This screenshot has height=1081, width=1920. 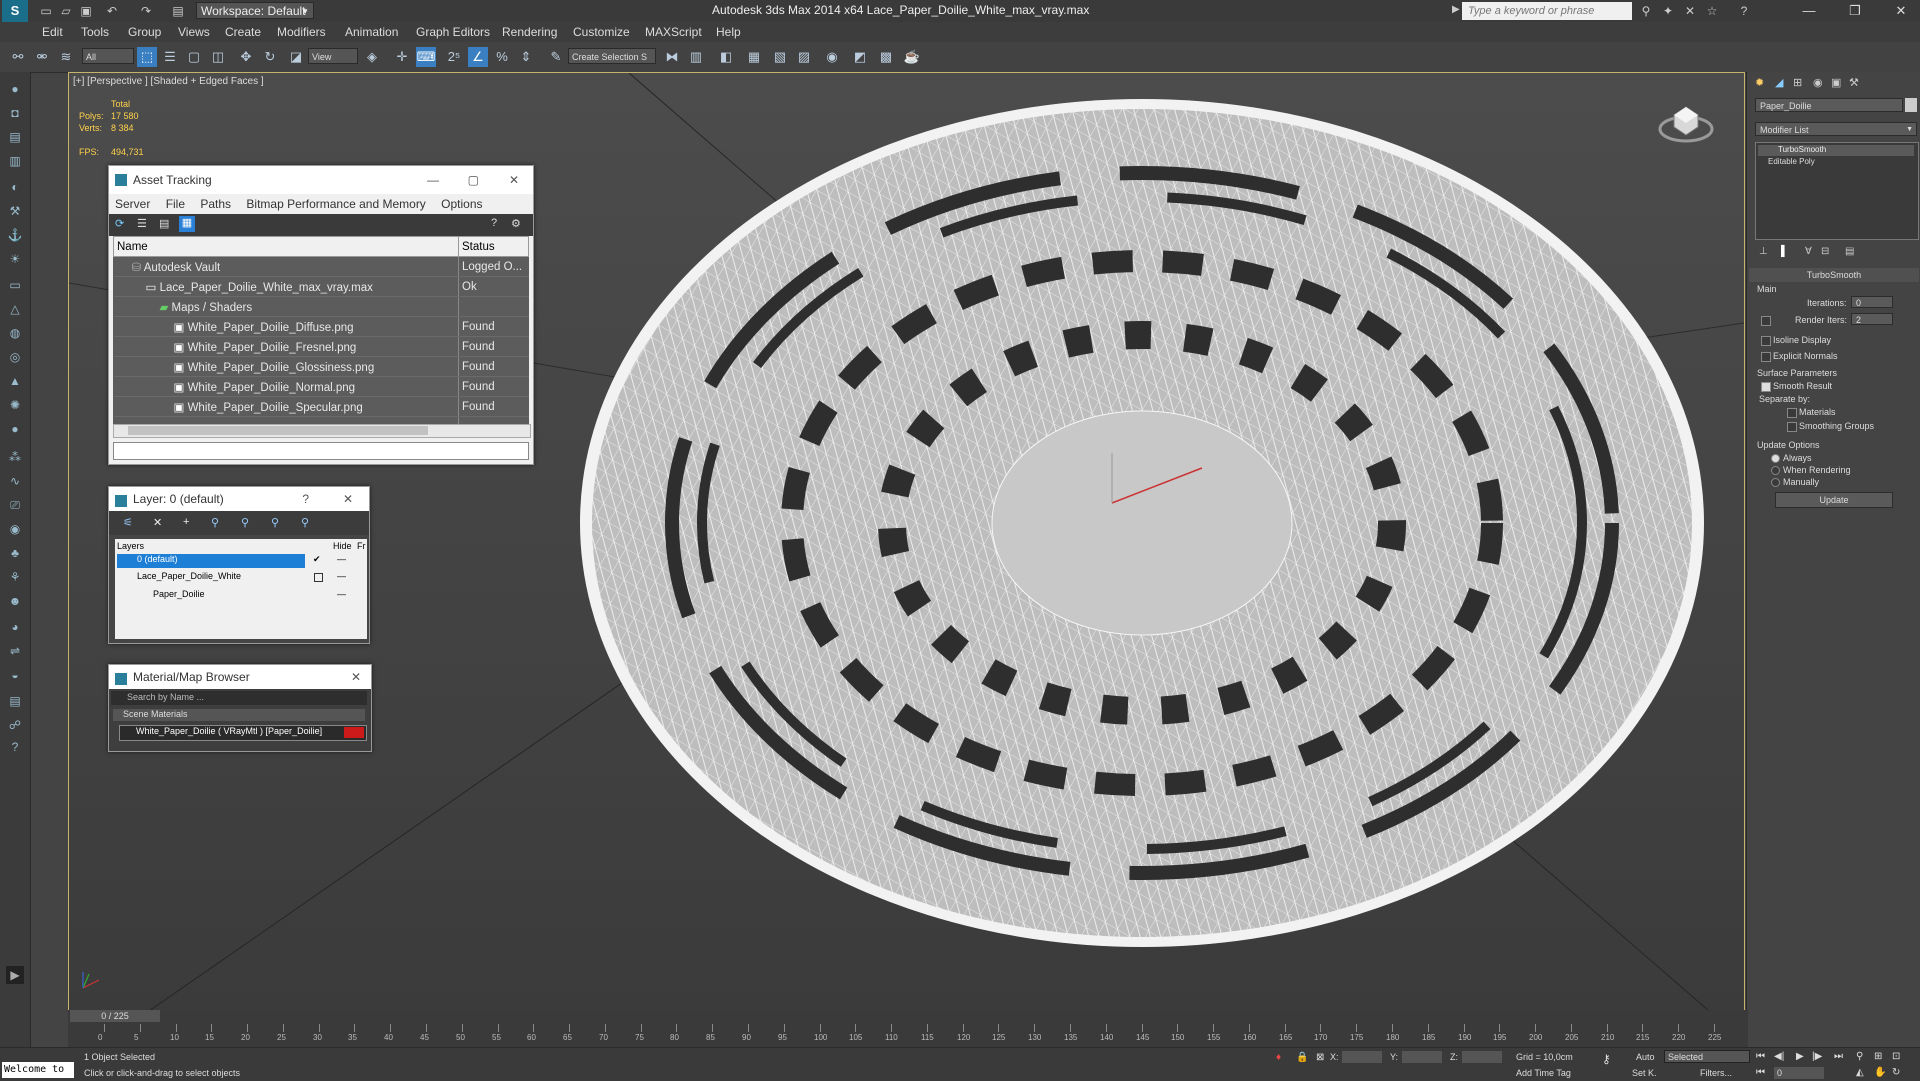 What do you see at coordinates (1686, 121) in the screenshot?
I see `viewcube-icon` at bounding box center [1686, 121].